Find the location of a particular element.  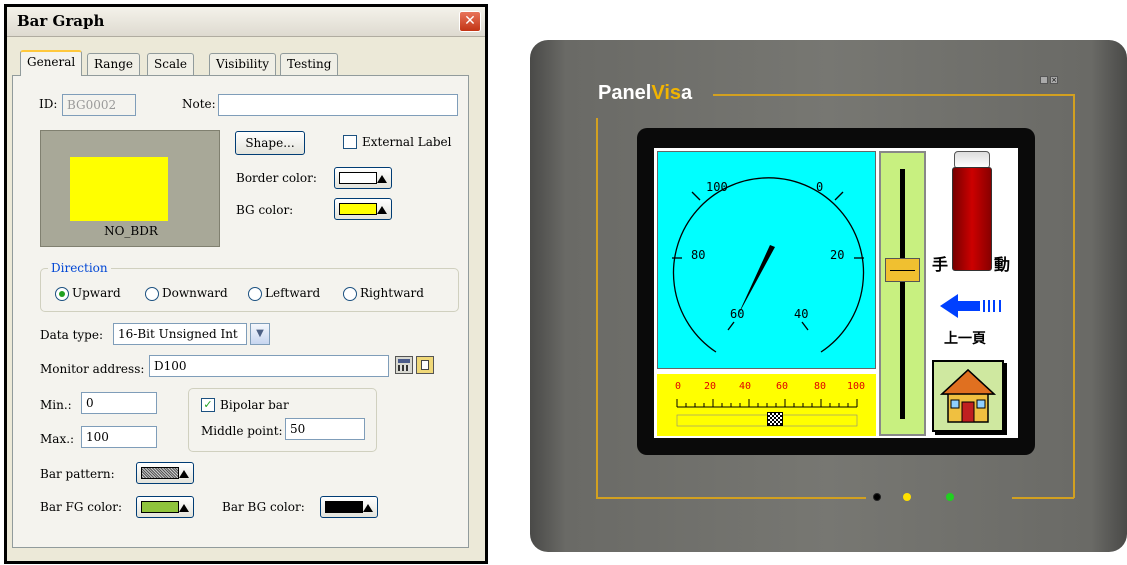

radio-downward-label: Downward is located at coordinates (195, 293).